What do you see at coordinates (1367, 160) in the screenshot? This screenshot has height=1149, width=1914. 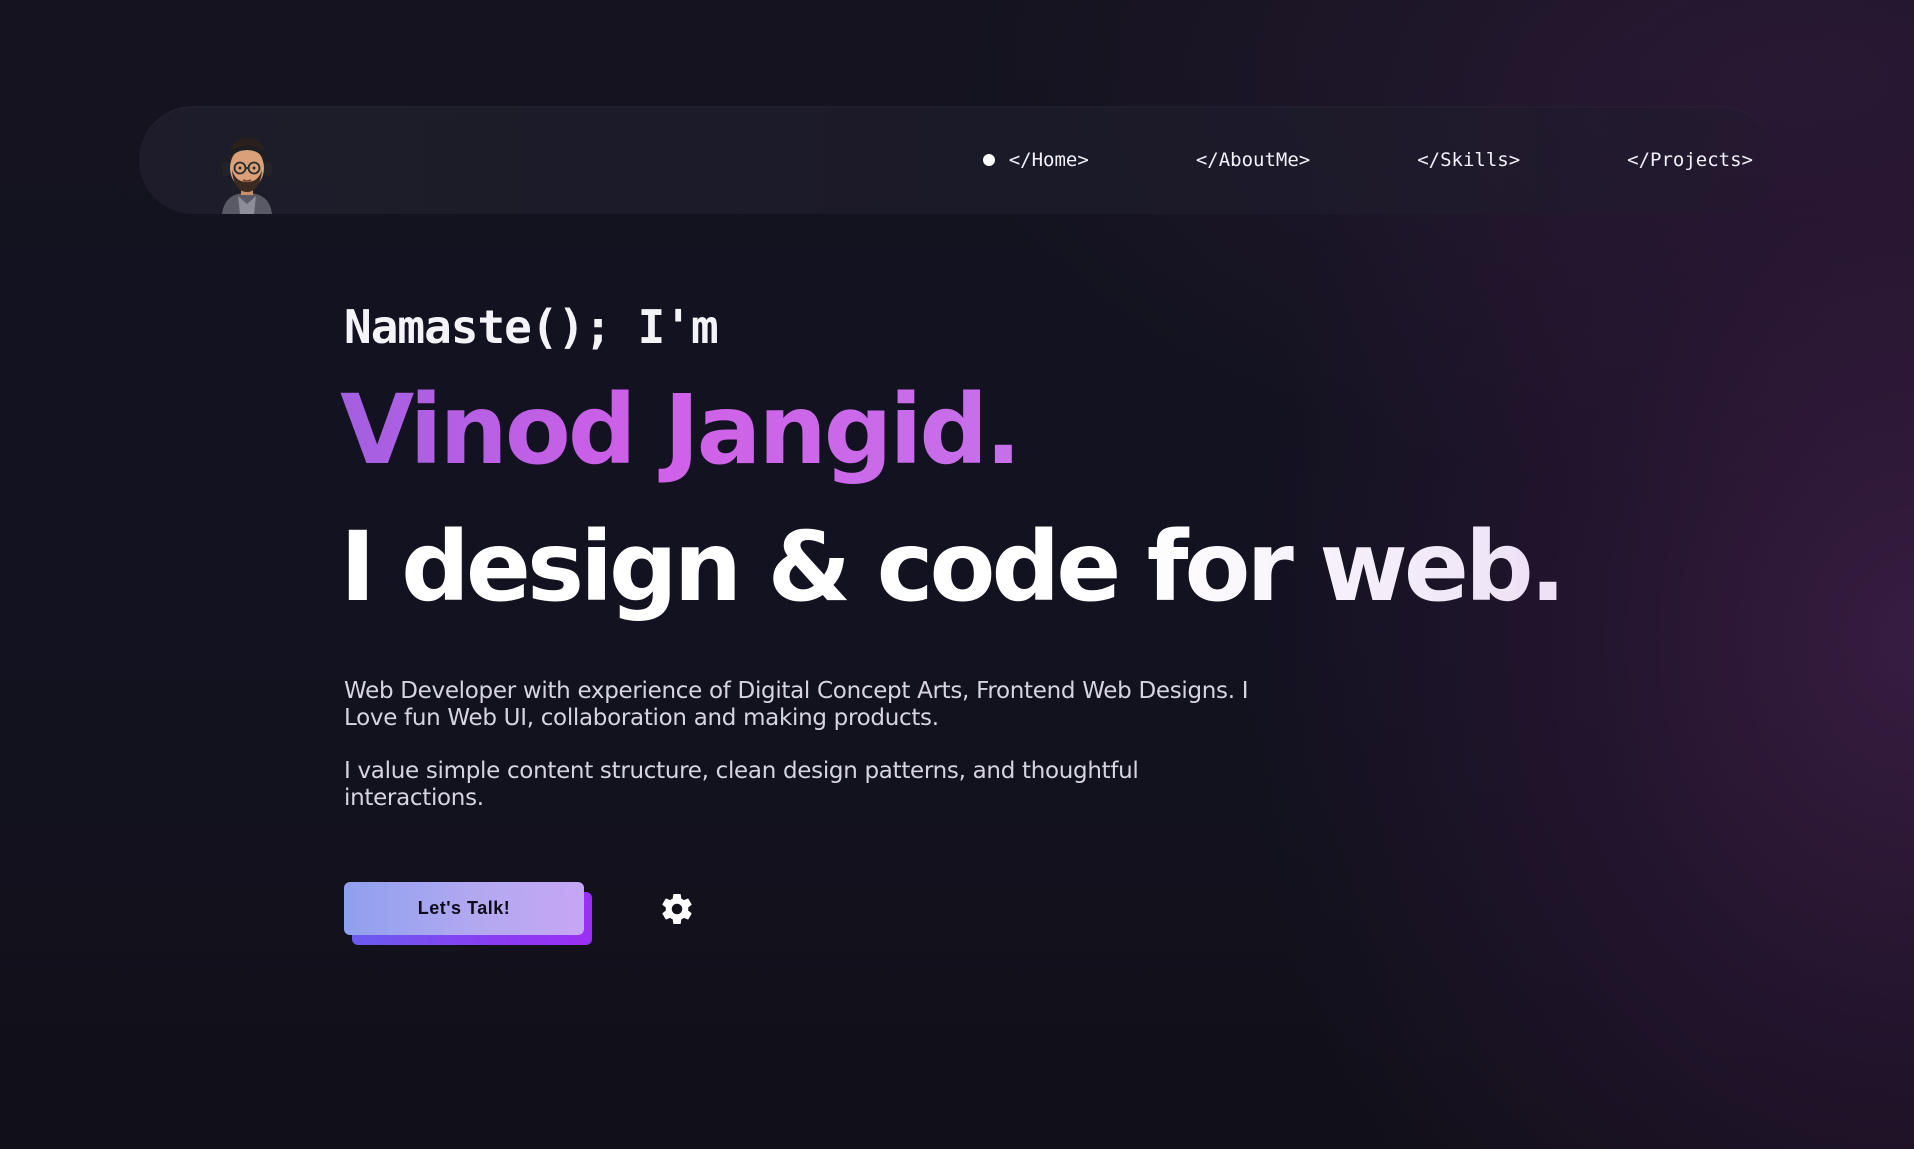 I see `nav-links: </Home> </AboutMe> </Skills> </Projects>` at bounding box center [1367, 160].